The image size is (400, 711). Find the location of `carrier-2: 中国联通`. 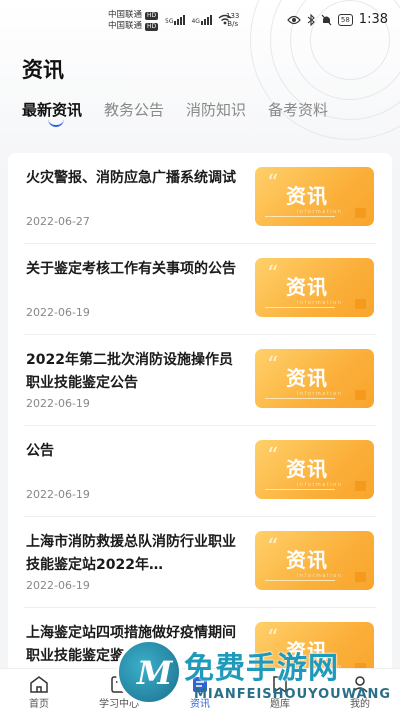

carrier-2: 中国联通 is located at coordinates (125, 26).